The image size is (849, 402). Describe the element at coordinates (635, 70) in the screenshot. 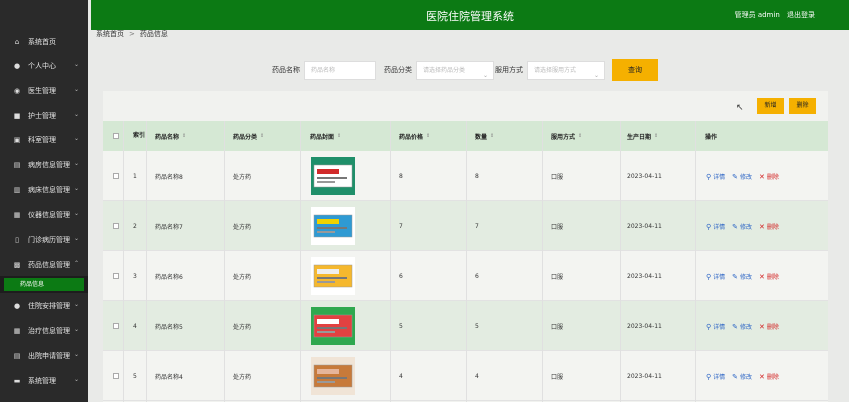

I see `query-button: 查询` at that location.